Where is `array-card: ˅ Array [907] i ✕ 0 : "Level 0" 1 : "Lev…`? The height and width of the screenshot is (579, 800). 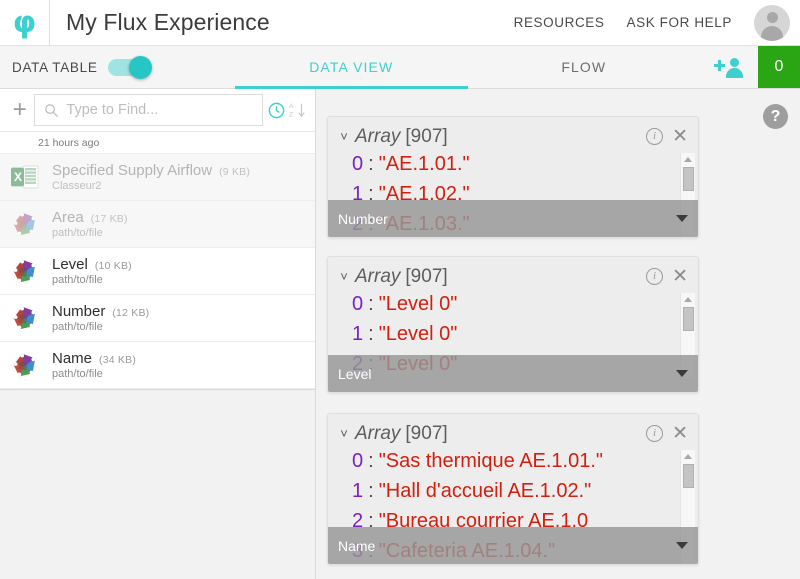
array-card: ˅ Array [907] i ✕ 0 : "Level 0" 1 : "Lev… is located at coordinates (513, 324).